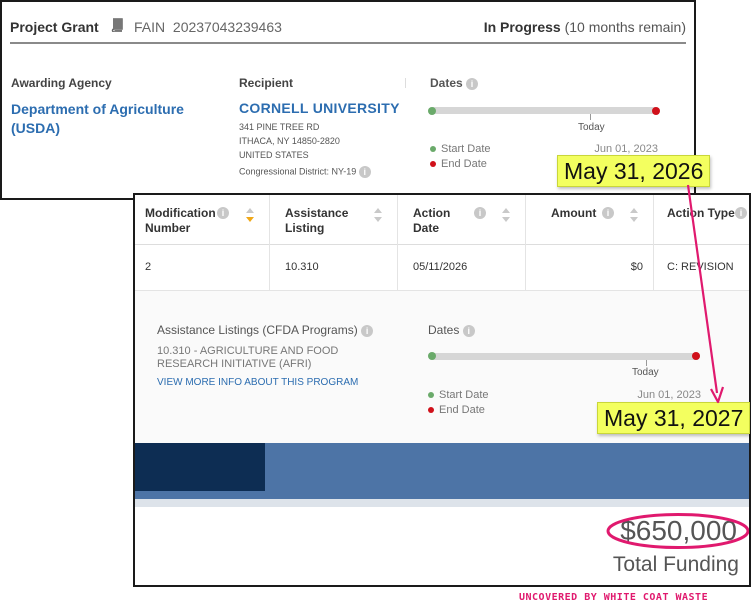  I want to click on col-action-date: Action Date, so click(438, 221).